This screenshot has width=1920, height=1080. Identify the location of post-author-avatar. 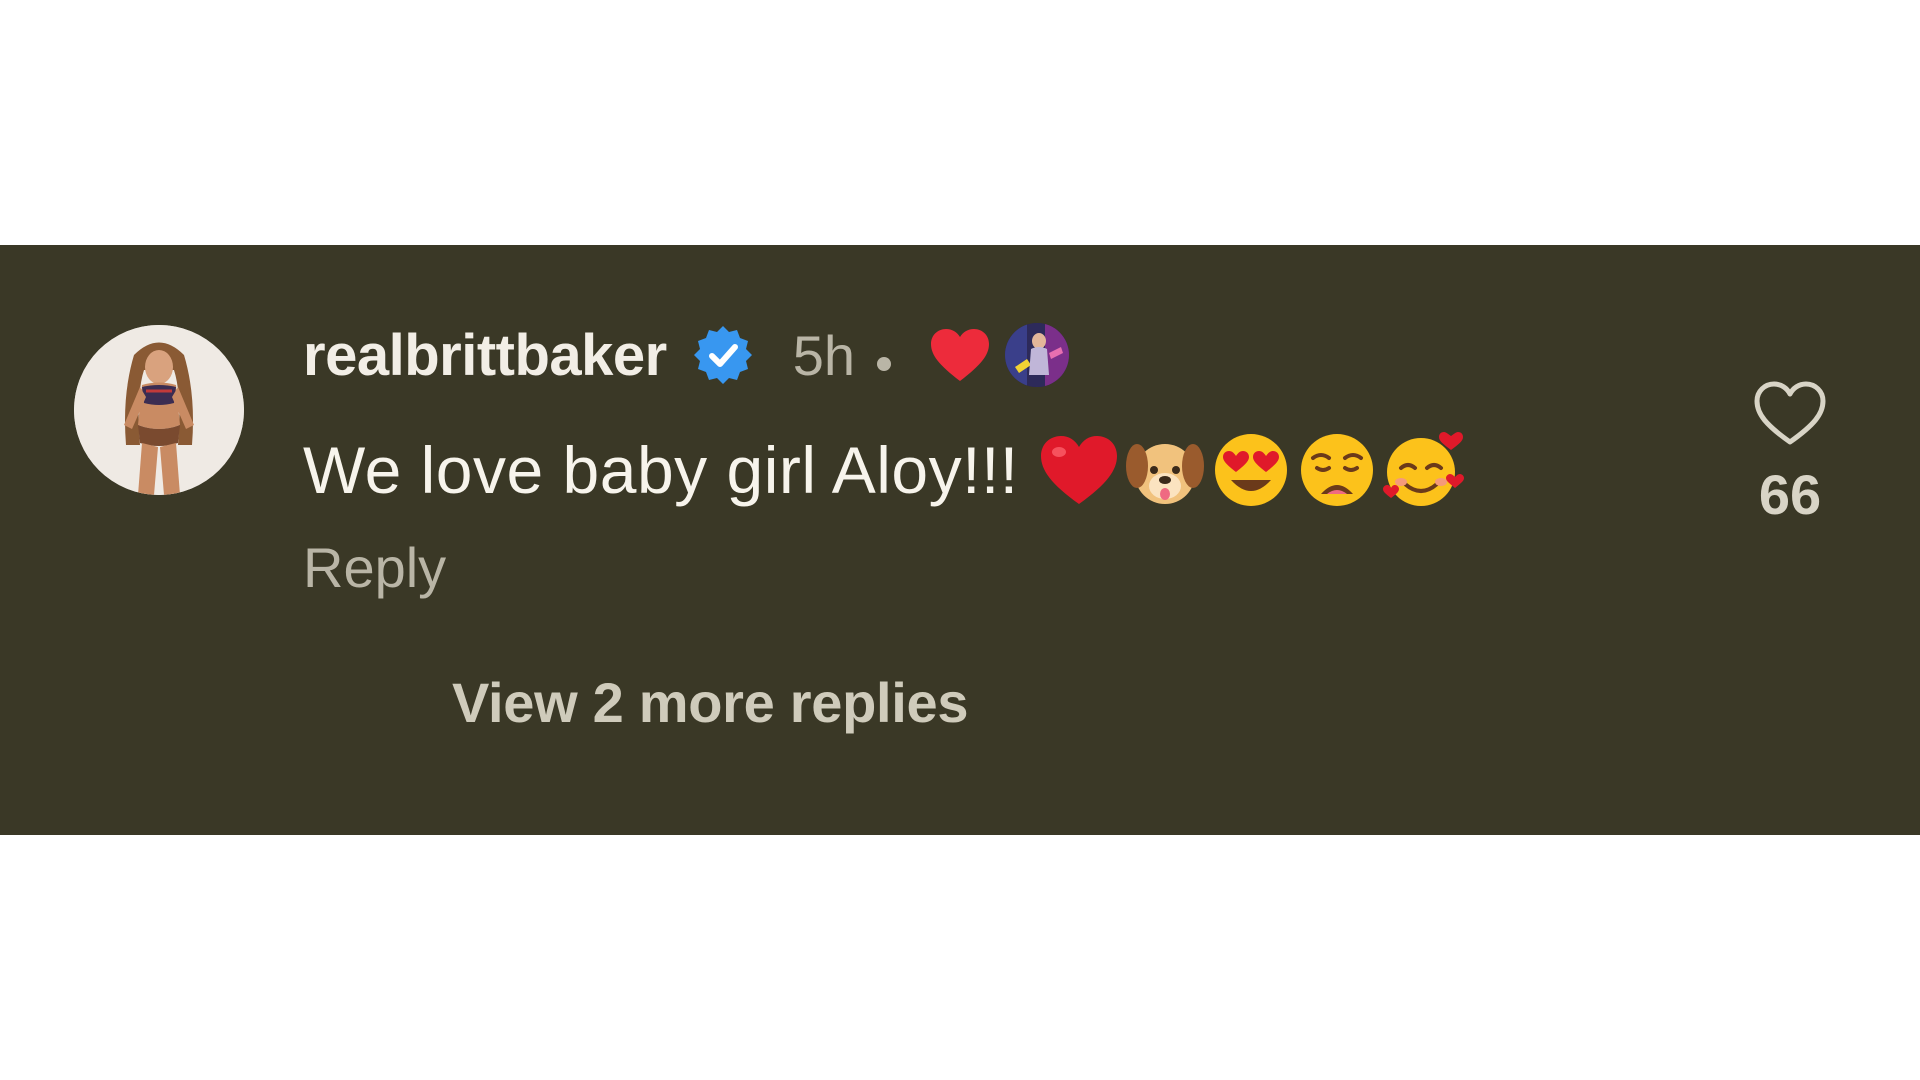
(1037, 355).